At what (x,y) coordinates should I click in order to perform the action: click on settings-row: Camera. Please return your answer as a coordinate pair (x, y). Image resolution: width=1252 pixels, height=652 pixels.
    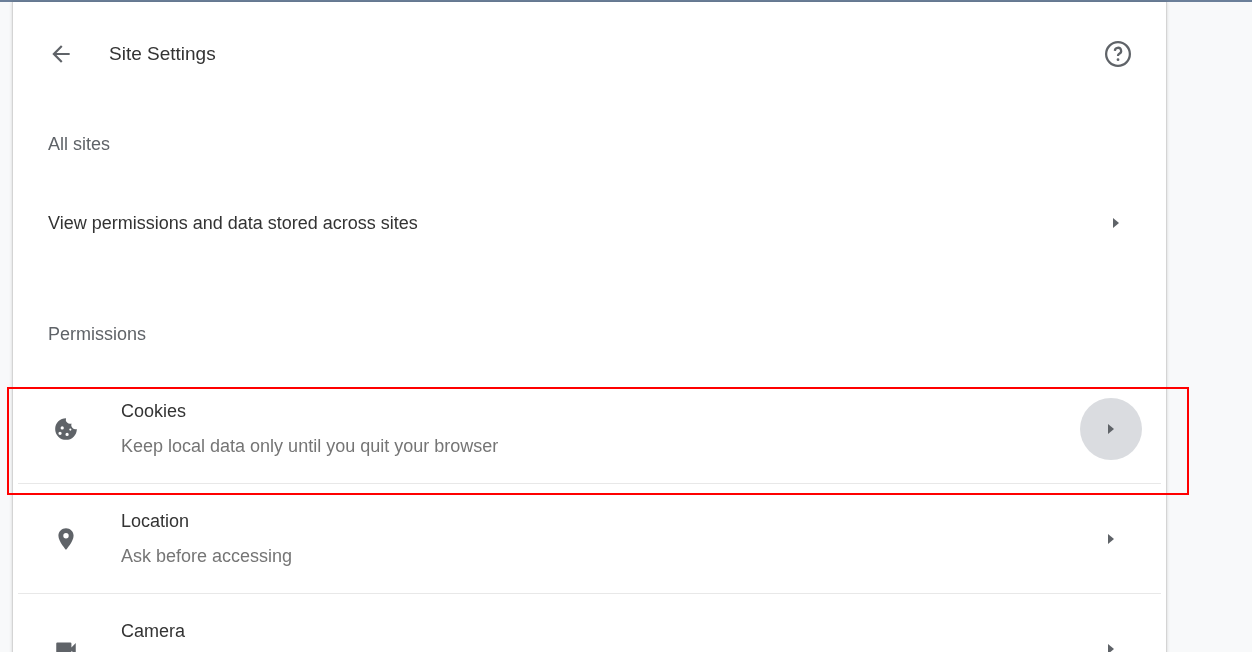
    Looking at the image, I should click on (589, 623).